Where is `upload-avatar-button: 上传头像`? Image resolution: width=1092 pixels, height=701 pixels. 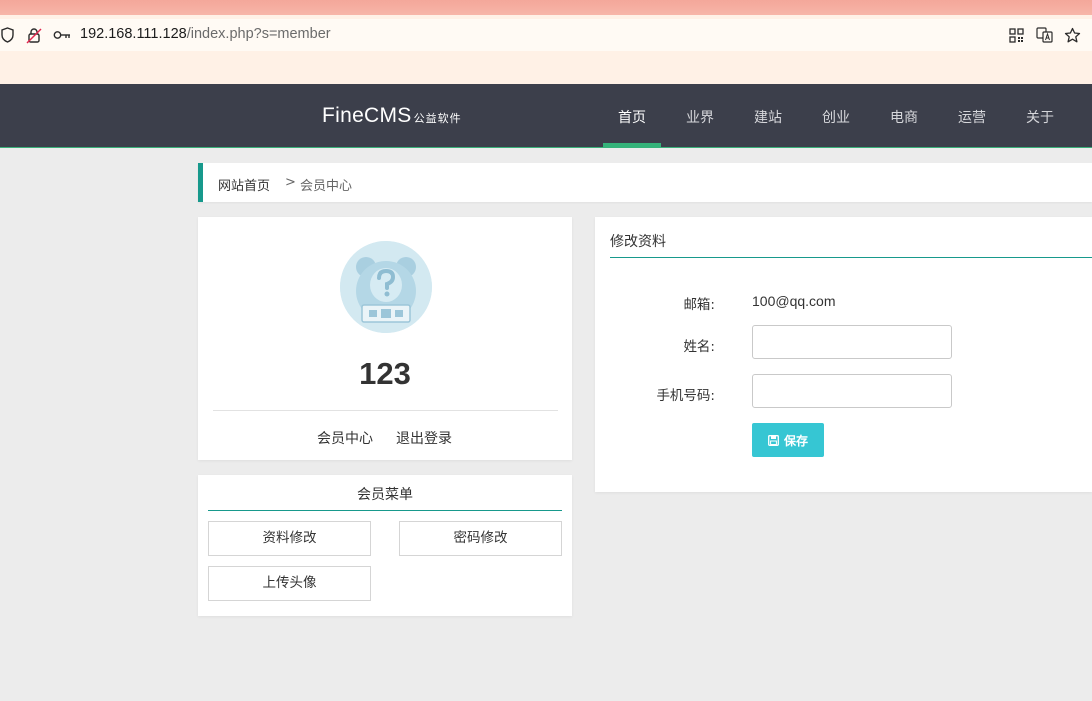 upload-avatar-button: 上传头像 is located at coordinates (289, 583).